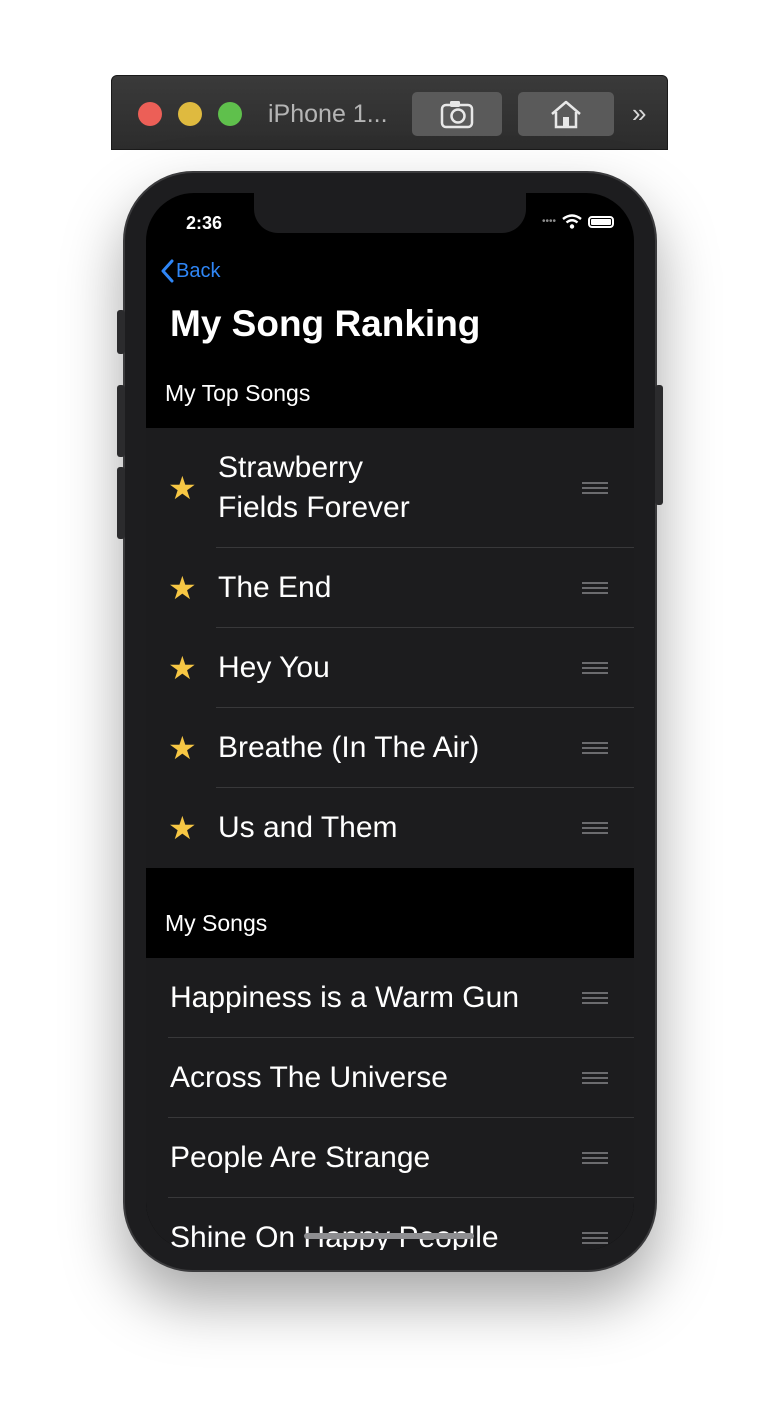 Image resolution: width=780 pixels, height=1422 pixels. I want to click on notch, so click(390, 213).